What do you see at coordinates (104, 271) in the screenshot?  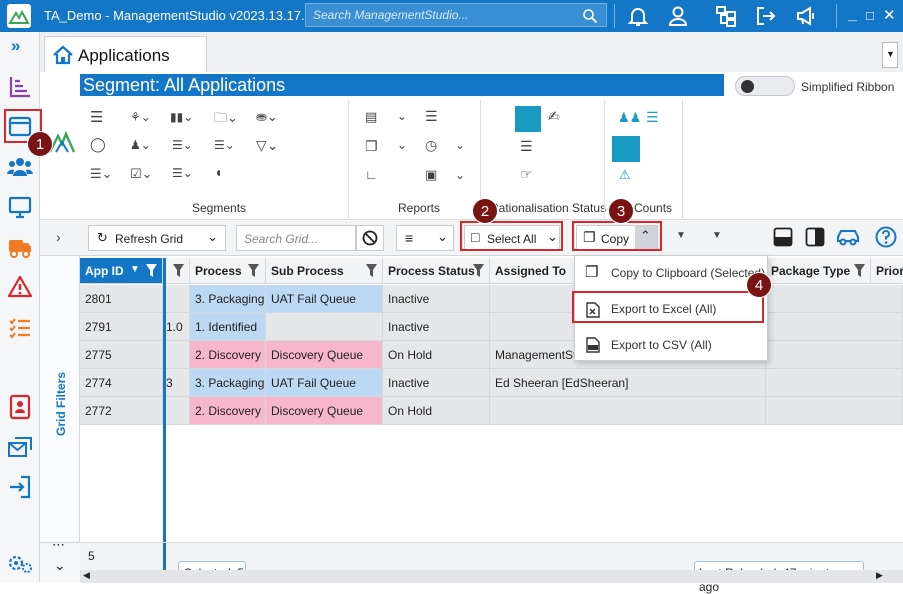 I see `column-header-label: App ID` at bounding box center [104, 271].